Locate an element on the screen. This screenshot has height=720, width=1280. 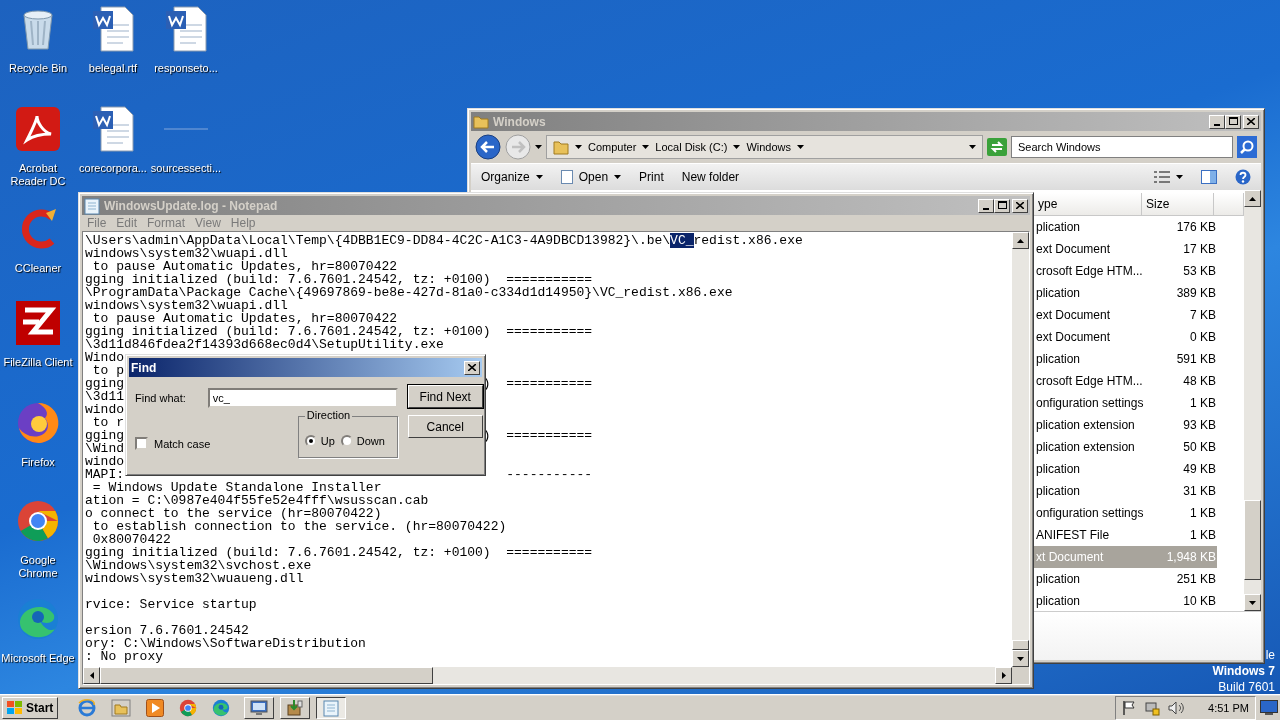
back-button is located at coordinates (488, 147).